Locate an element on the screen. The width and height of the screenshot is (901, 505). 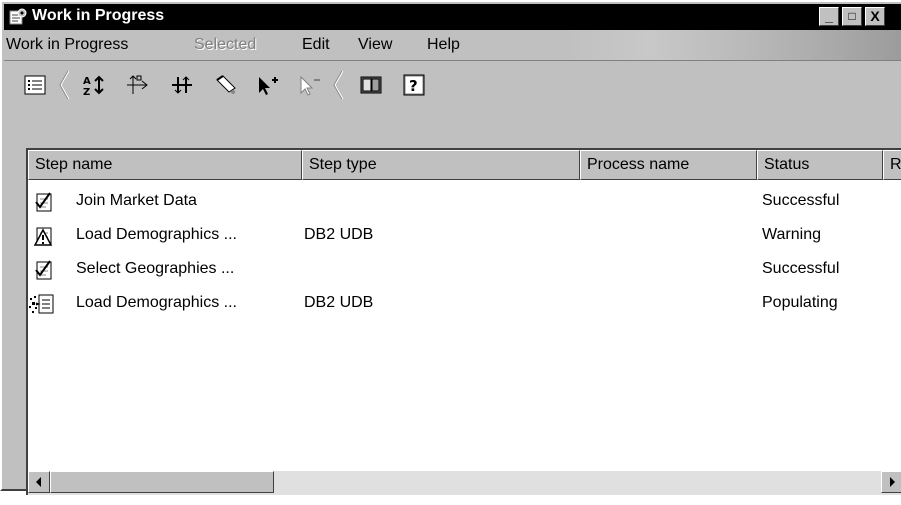
help-label: ? is located at coordinates (413, 86).